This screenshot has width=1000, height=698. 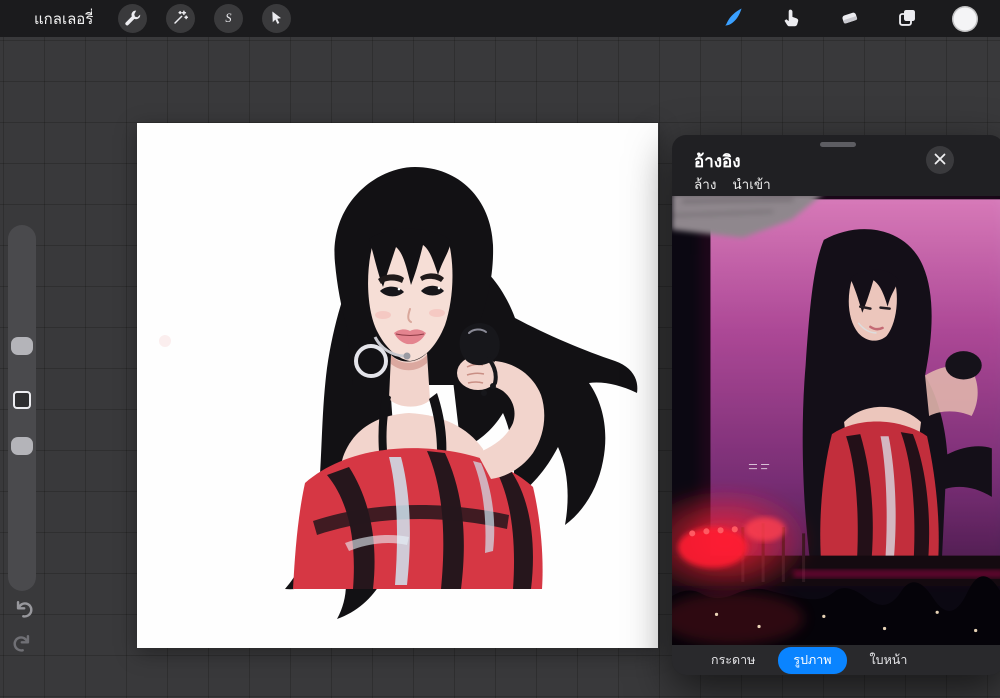 I want to click on redo-arrow-icon, so click(x=23, y=645).